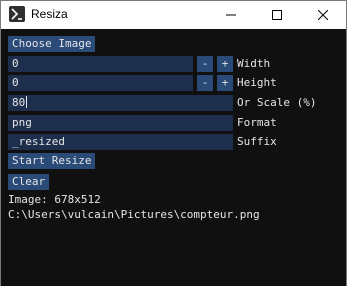 Image resolution: width=347 pixels, height=286 pixels. What do you see at coordinates (277, 102) in the screenshot?
I see `scale-label: Or Scale (%)` at bounding box center [277, 102].